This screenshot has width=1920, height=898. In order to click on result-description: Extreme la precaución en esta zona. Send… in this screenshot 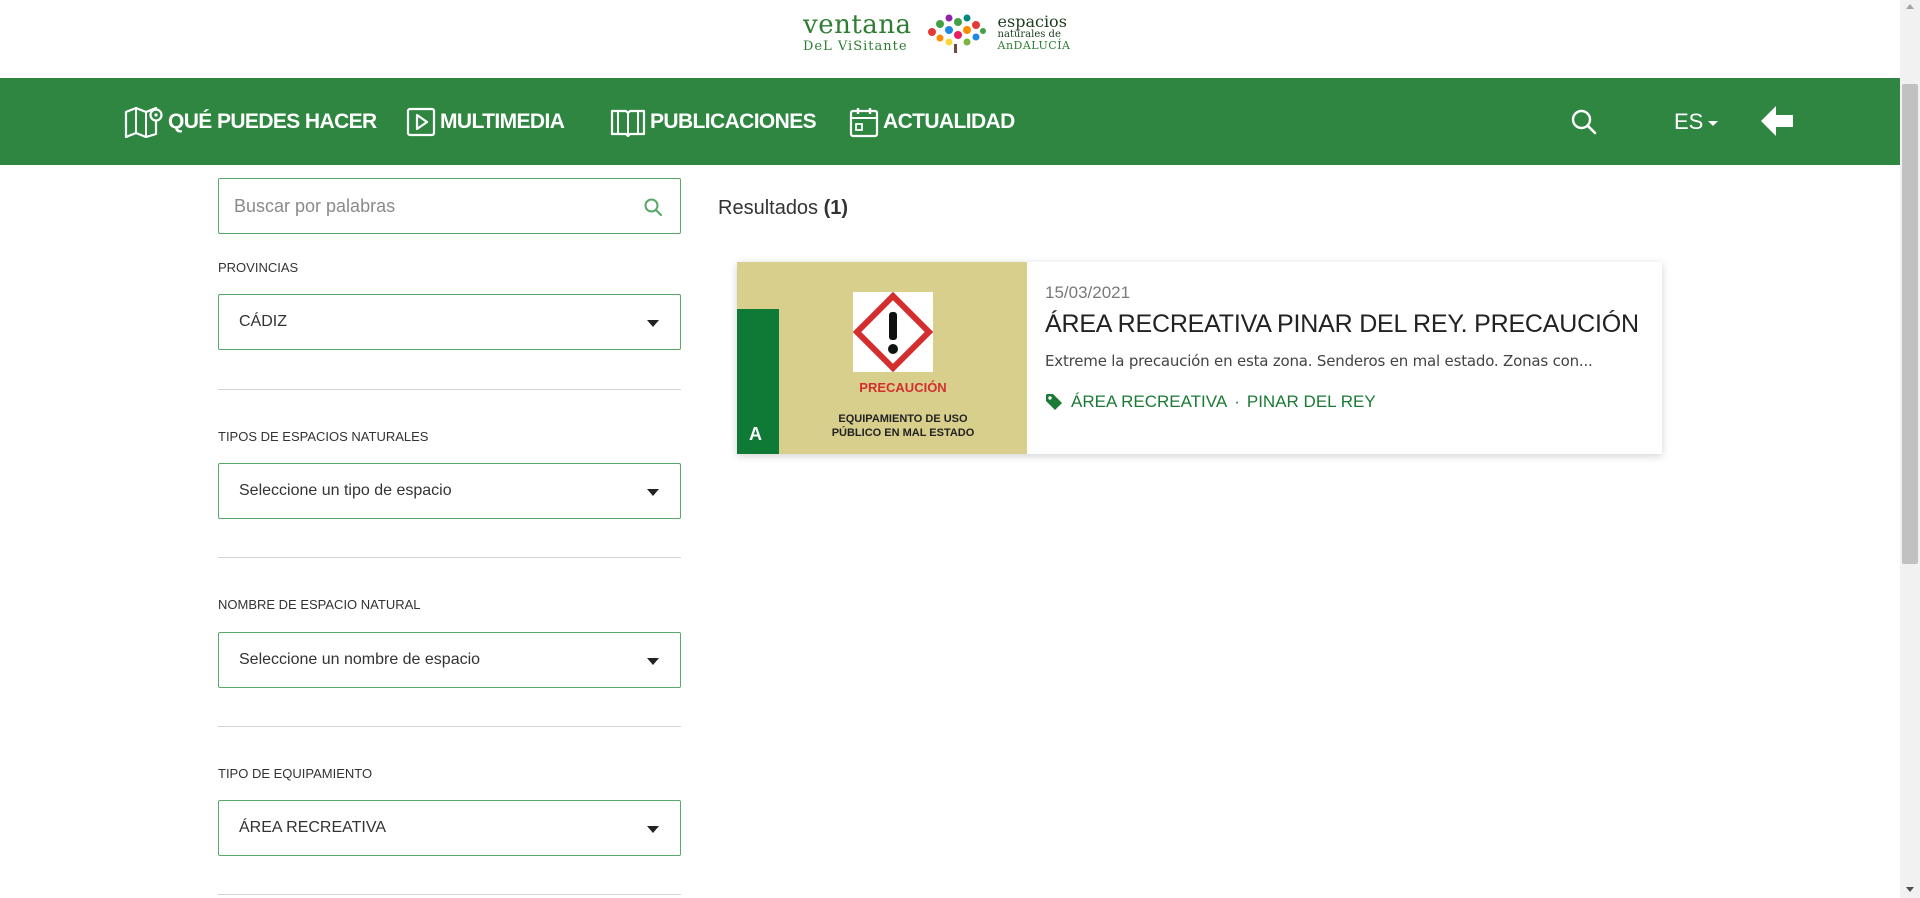, I will do `click(1319, 361)`.